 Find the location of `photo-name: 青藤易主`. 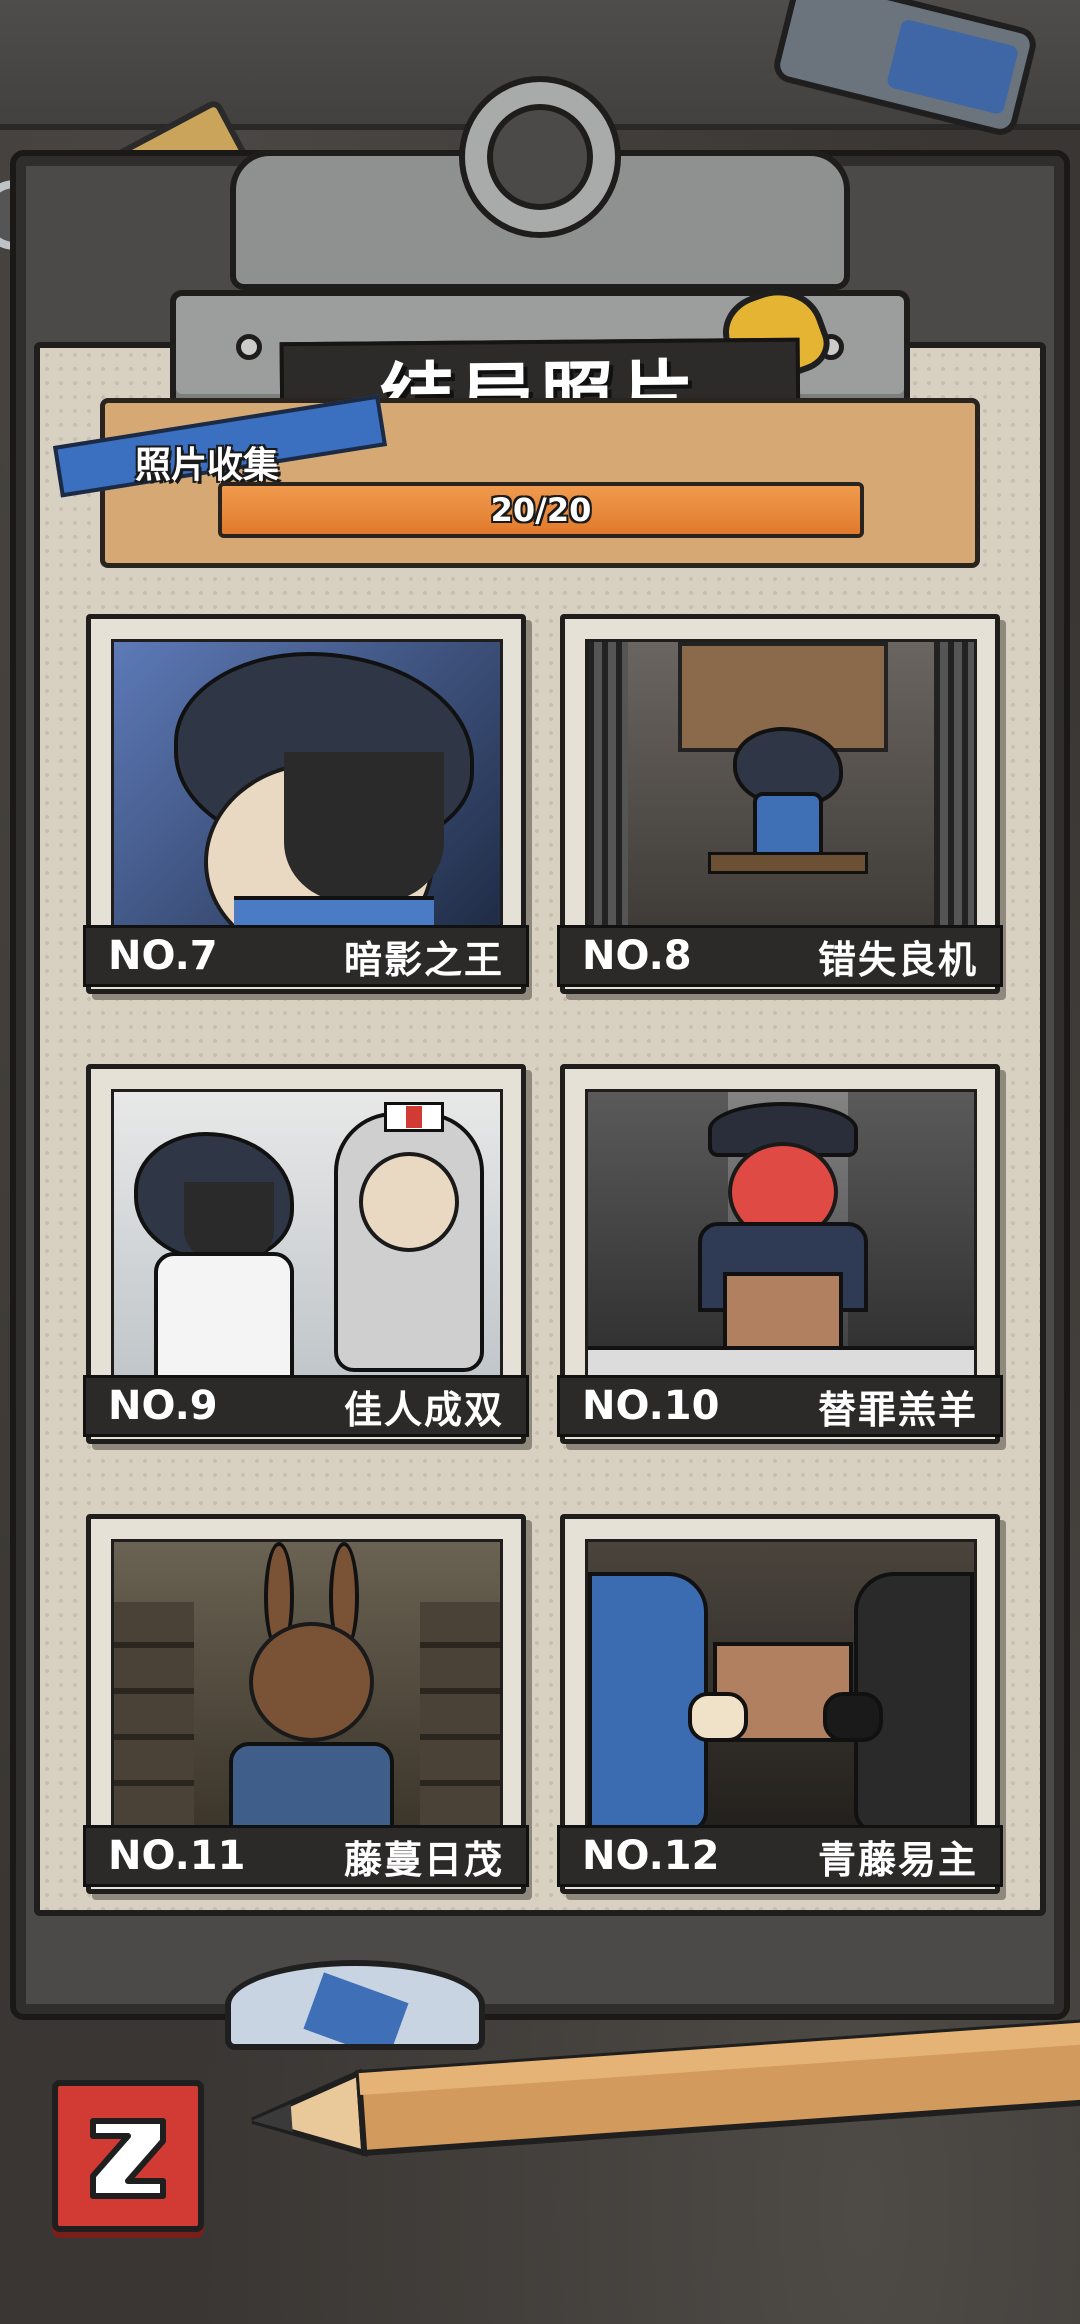

photo-name: 青藤易主 is located at coordinates (897, 1859).